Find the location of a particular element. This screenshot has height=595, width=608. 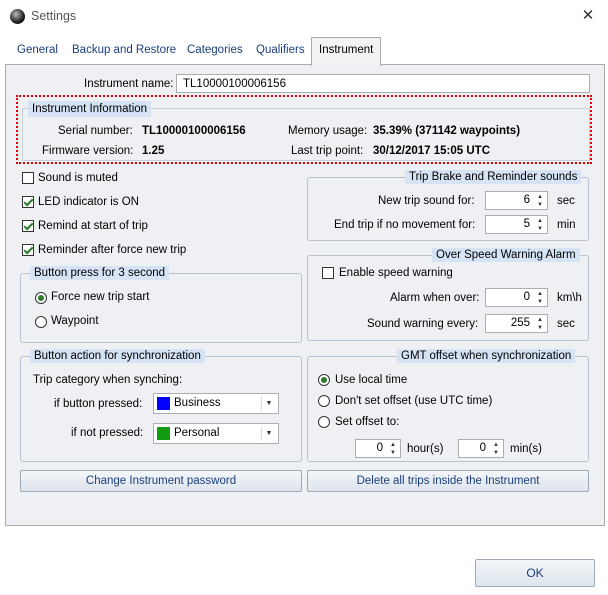

tab-general: General is located at coordinates (37, 50).